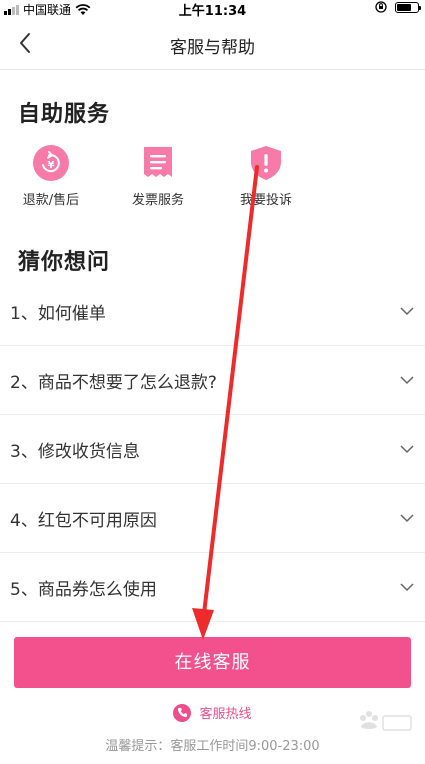  Describe the element at coordinates (83, 590) in the screenshot. I see `faq-question: 5、商品券怎么使用` at that location.